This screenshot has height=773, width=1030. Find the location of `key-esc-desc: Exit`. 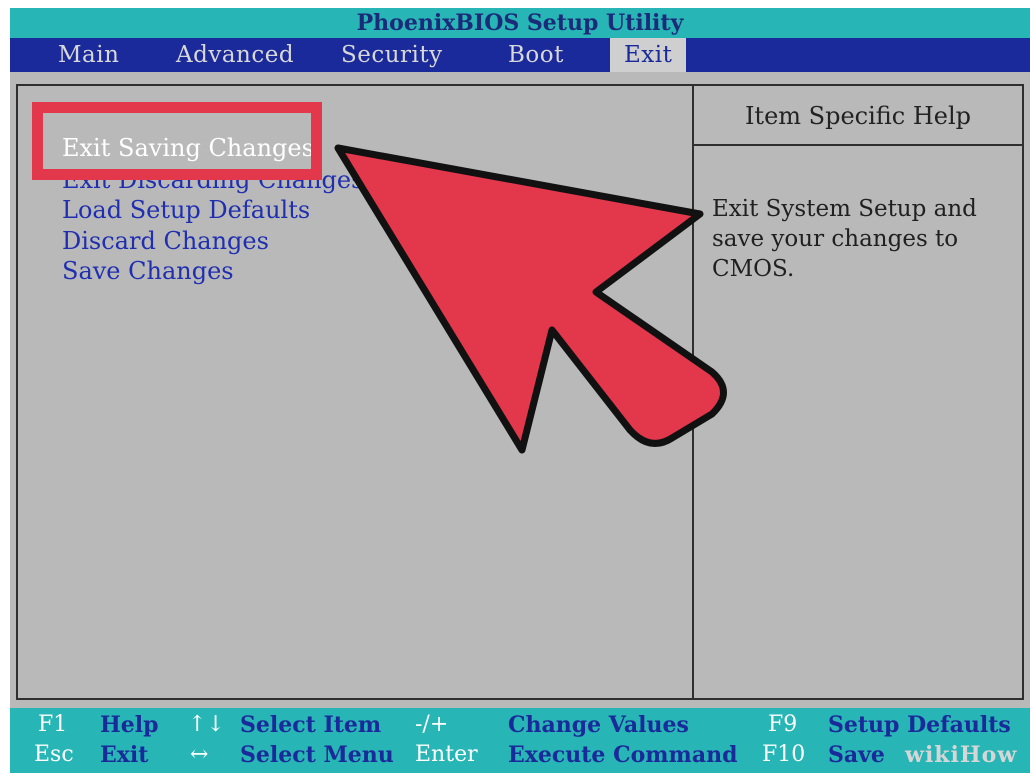

key-esc-desc: Exit is located at coordinates (124, 755).